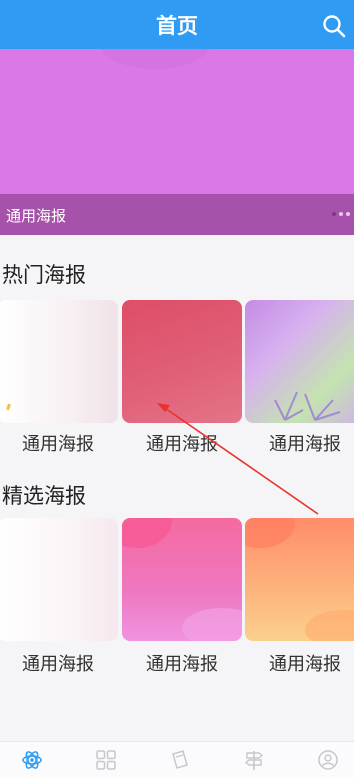 Image resolution: width=354 pixels, height=778 pixels. Describe the element at coordinates (254, 760) in the screenshot. I see `signpost-icon` at that location.